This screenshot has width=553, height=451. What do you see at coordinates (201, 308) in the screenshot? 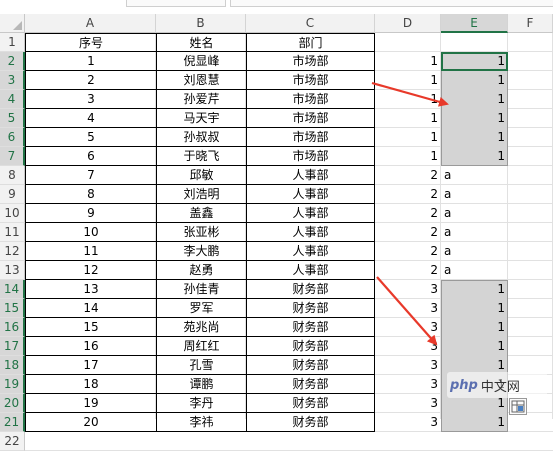
I see `cell-b15: 罗军` at bounding box center [201, 308].